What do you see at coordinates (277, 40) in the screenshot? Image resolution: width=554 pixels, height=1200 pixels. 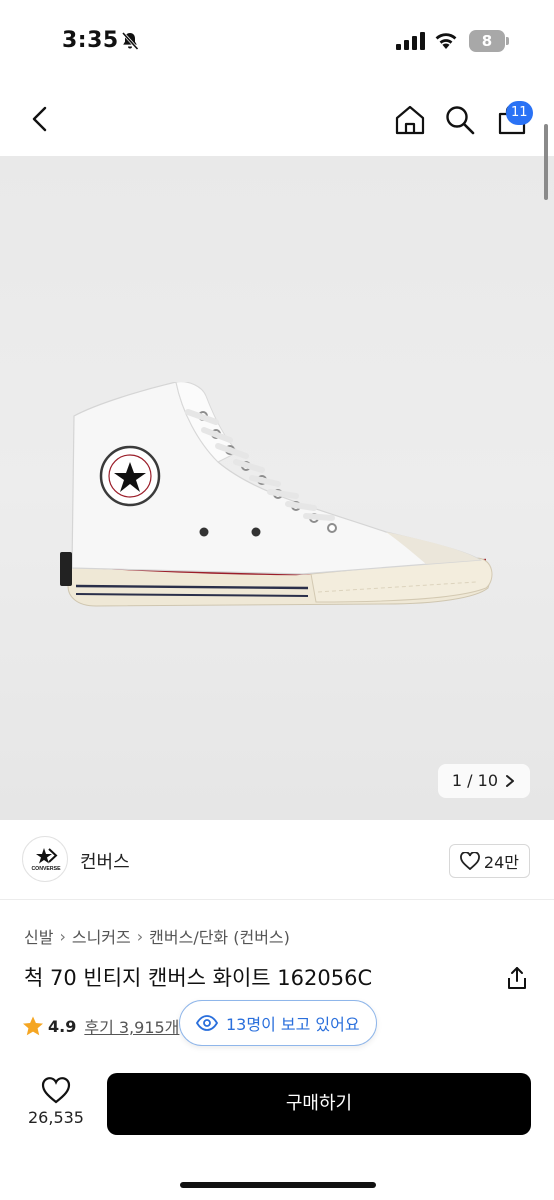 I see `status-bar: 3:35 8` at bounding box center [277, 40].